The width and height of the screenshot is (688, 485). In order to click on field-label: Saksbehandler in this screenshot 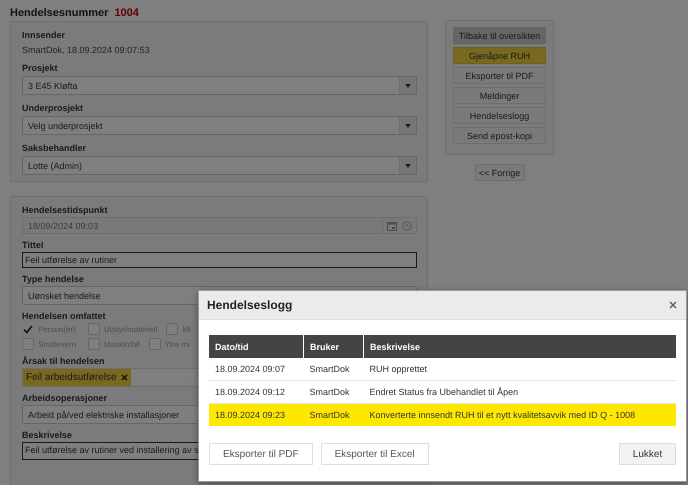, I will do `click(55, 148)`.